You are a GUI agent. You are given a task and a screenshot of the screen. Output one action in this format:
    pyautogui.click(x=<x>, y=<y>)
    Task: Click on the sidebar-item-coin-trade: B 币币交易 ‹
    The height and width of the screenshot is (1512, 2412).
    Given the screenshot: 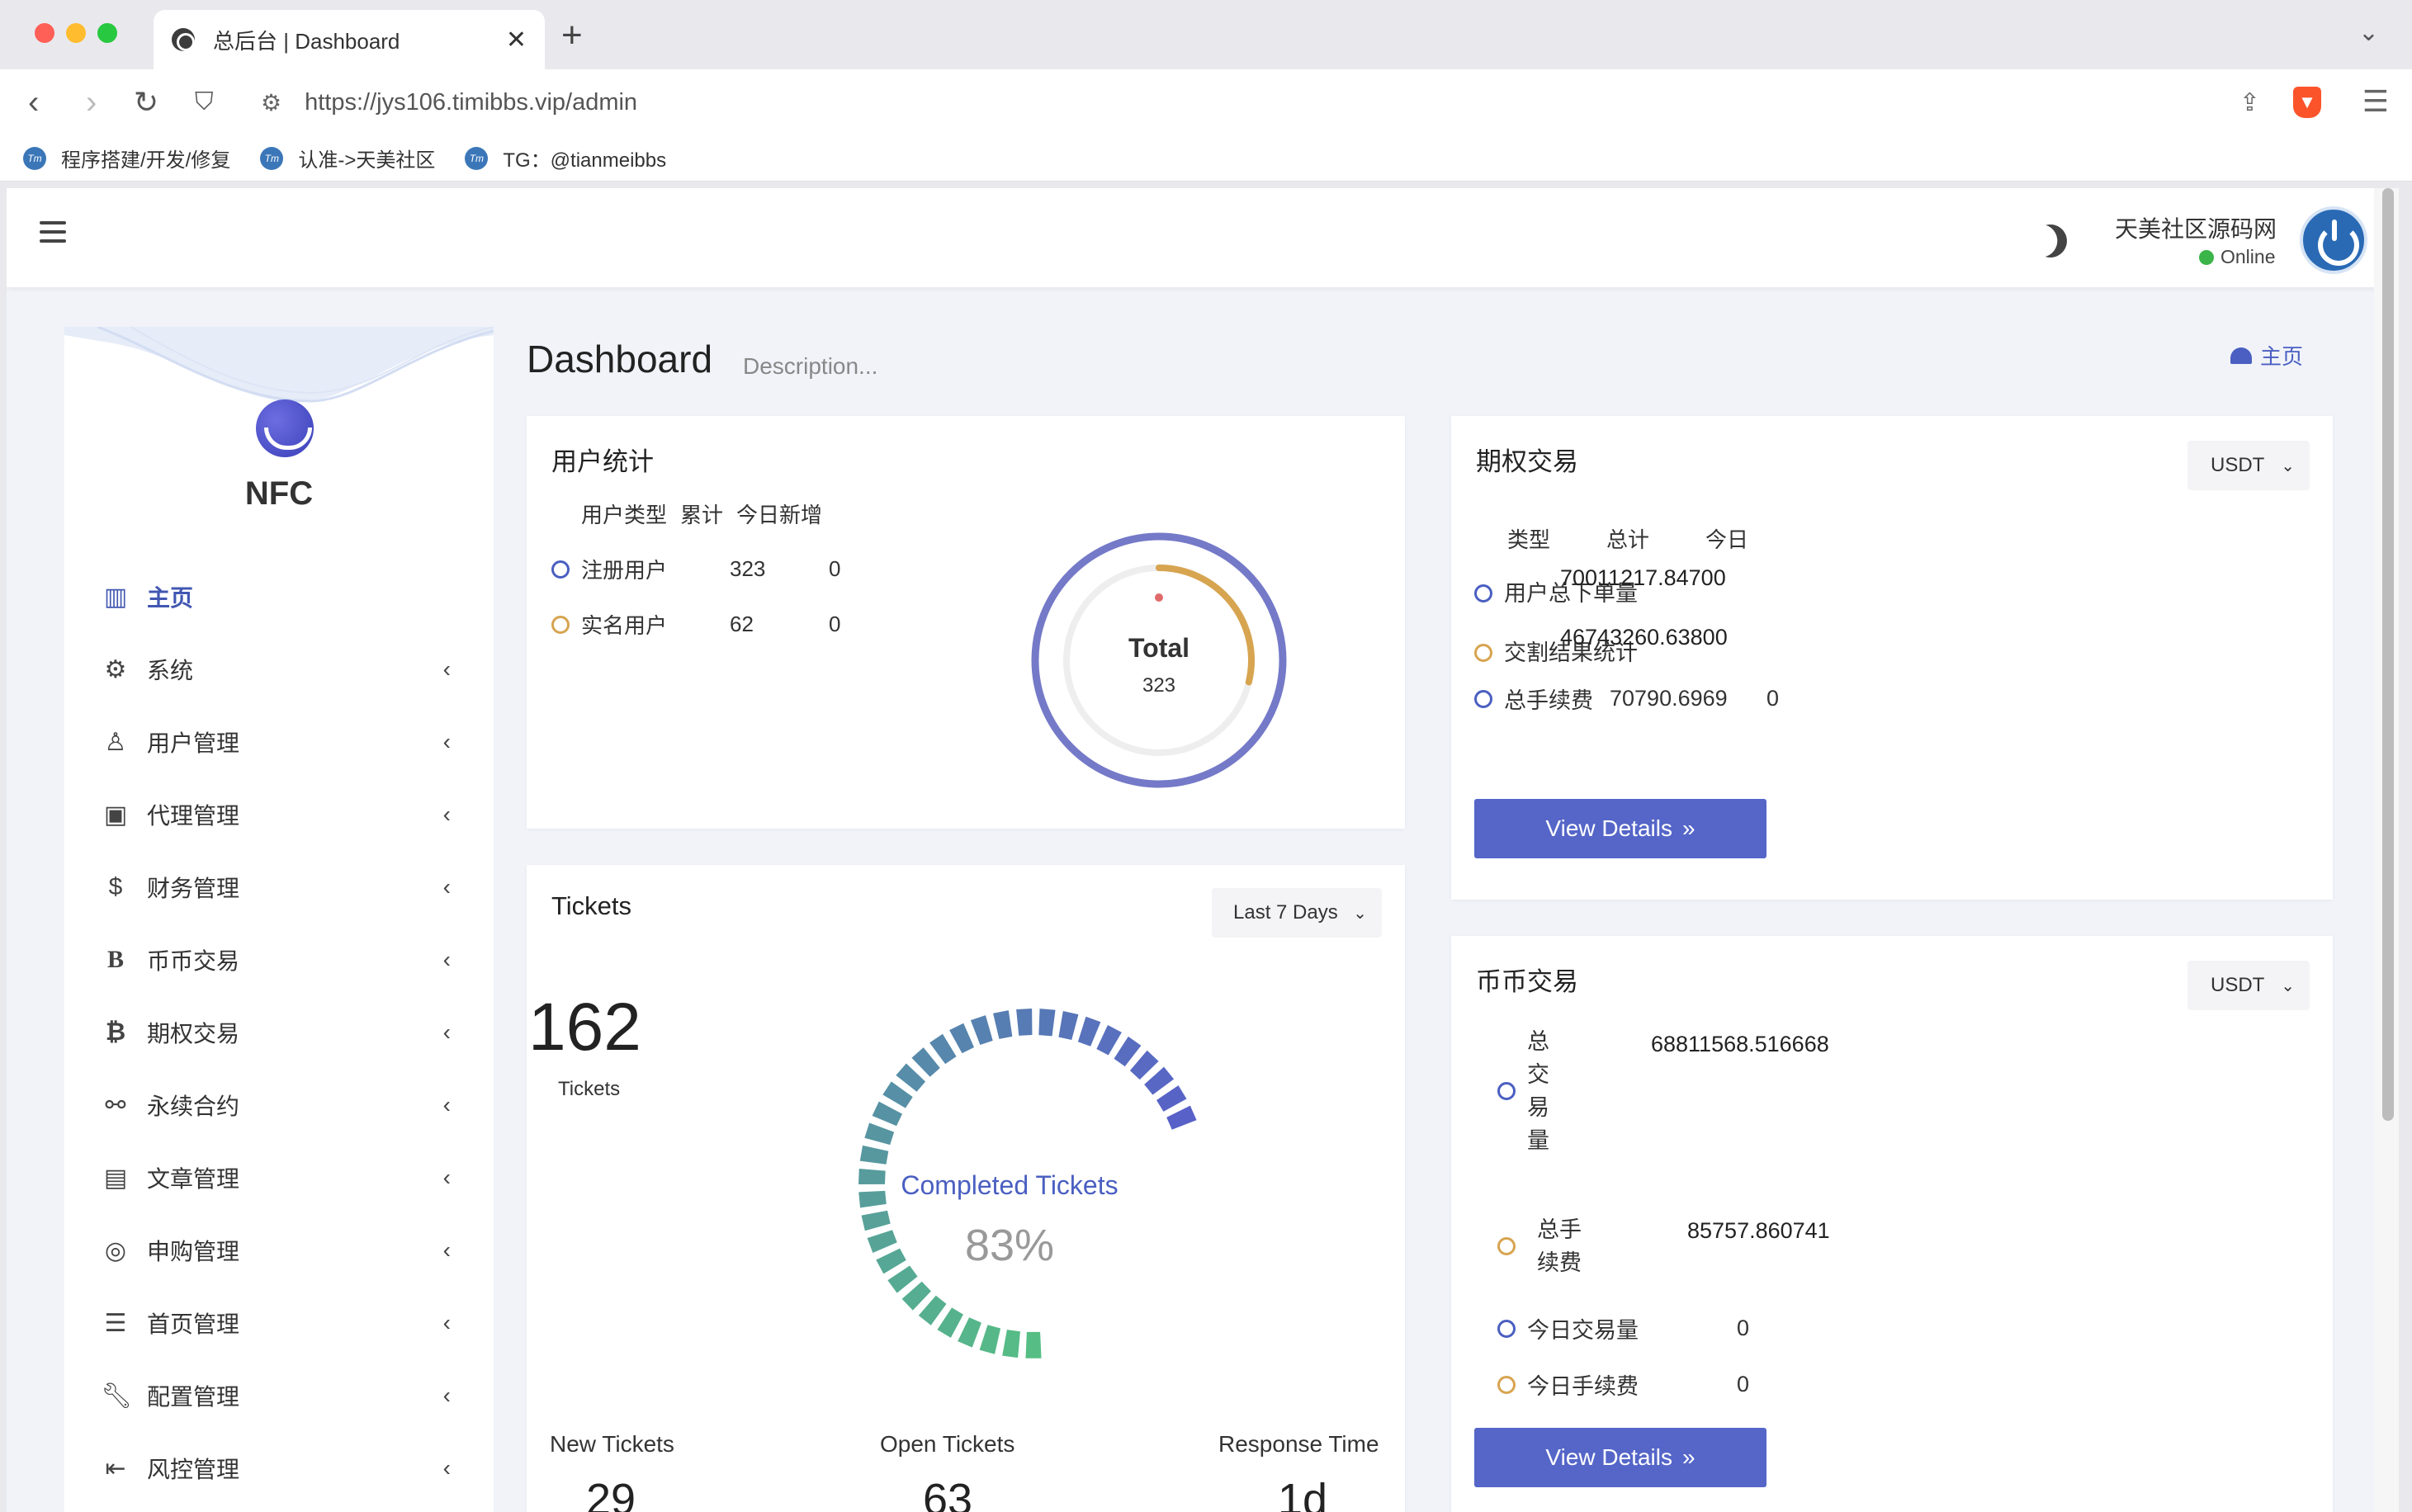 What is the action you would take?
    pyautogui.click(x=279, y=960)
    